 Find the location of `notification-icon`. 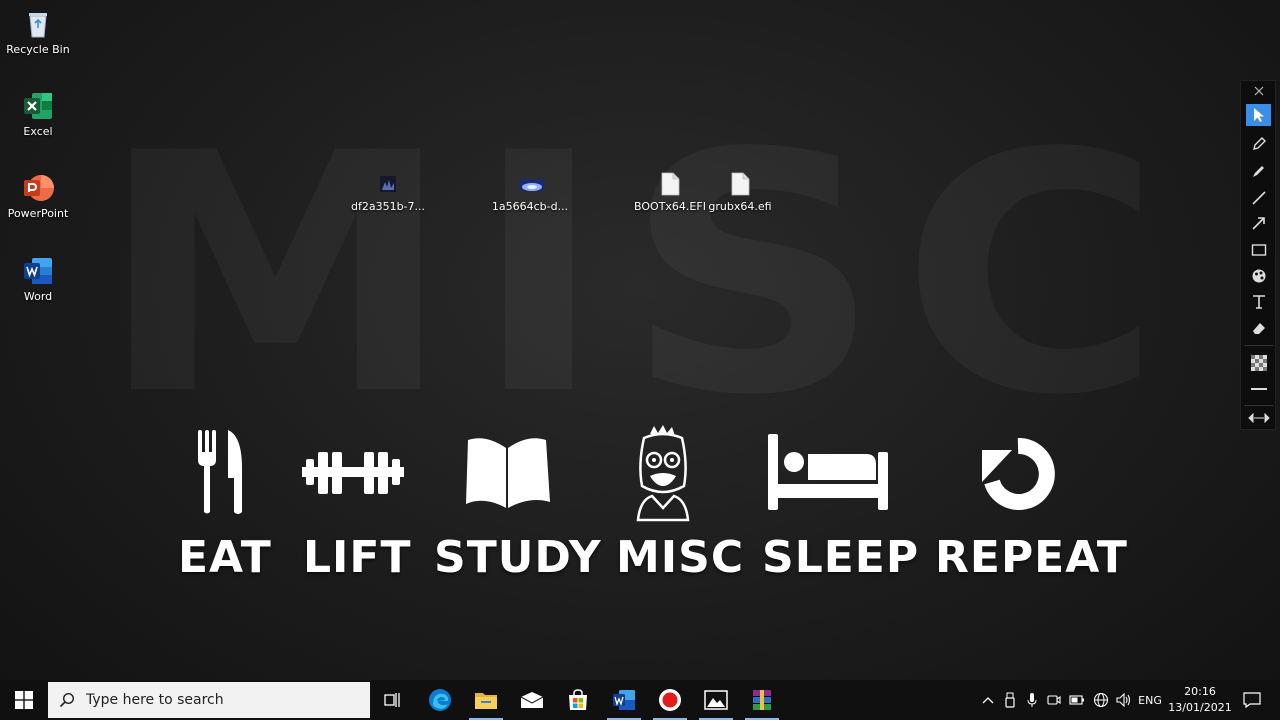

notification-icon is located at coordinates (1252, 700).